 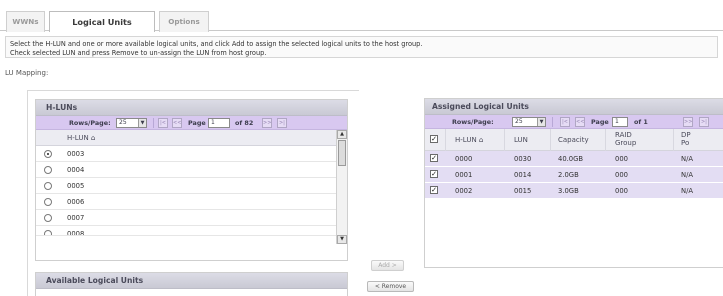 I want to click on remove-button: < Remove, so click(x=390, y=286).